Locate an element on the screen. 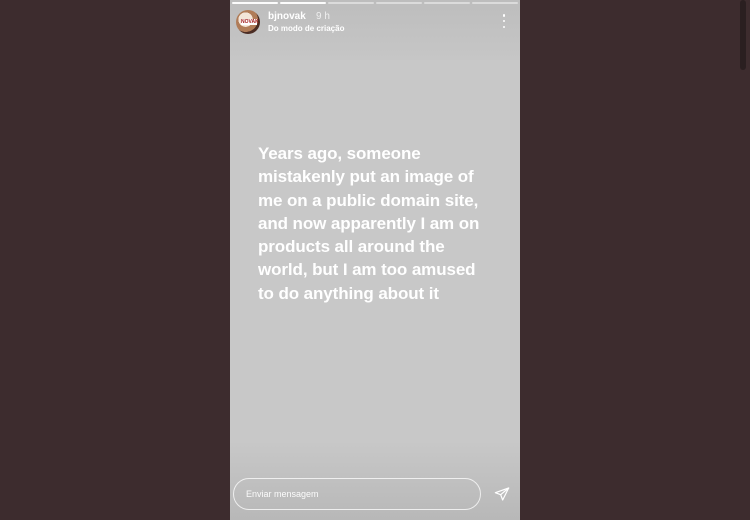 The width and height of the screenshot is (750, 520). more-vertical-icon is located at coordinates (504, 21).